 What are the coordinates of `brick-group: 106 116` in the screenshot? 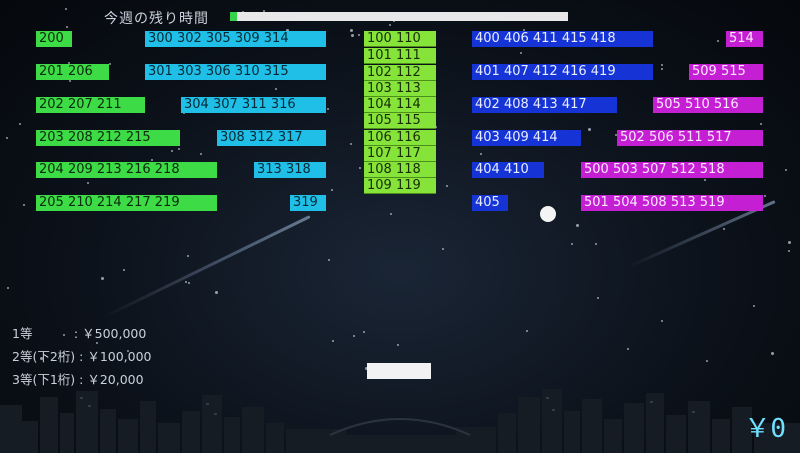 It's located at (400, 138).